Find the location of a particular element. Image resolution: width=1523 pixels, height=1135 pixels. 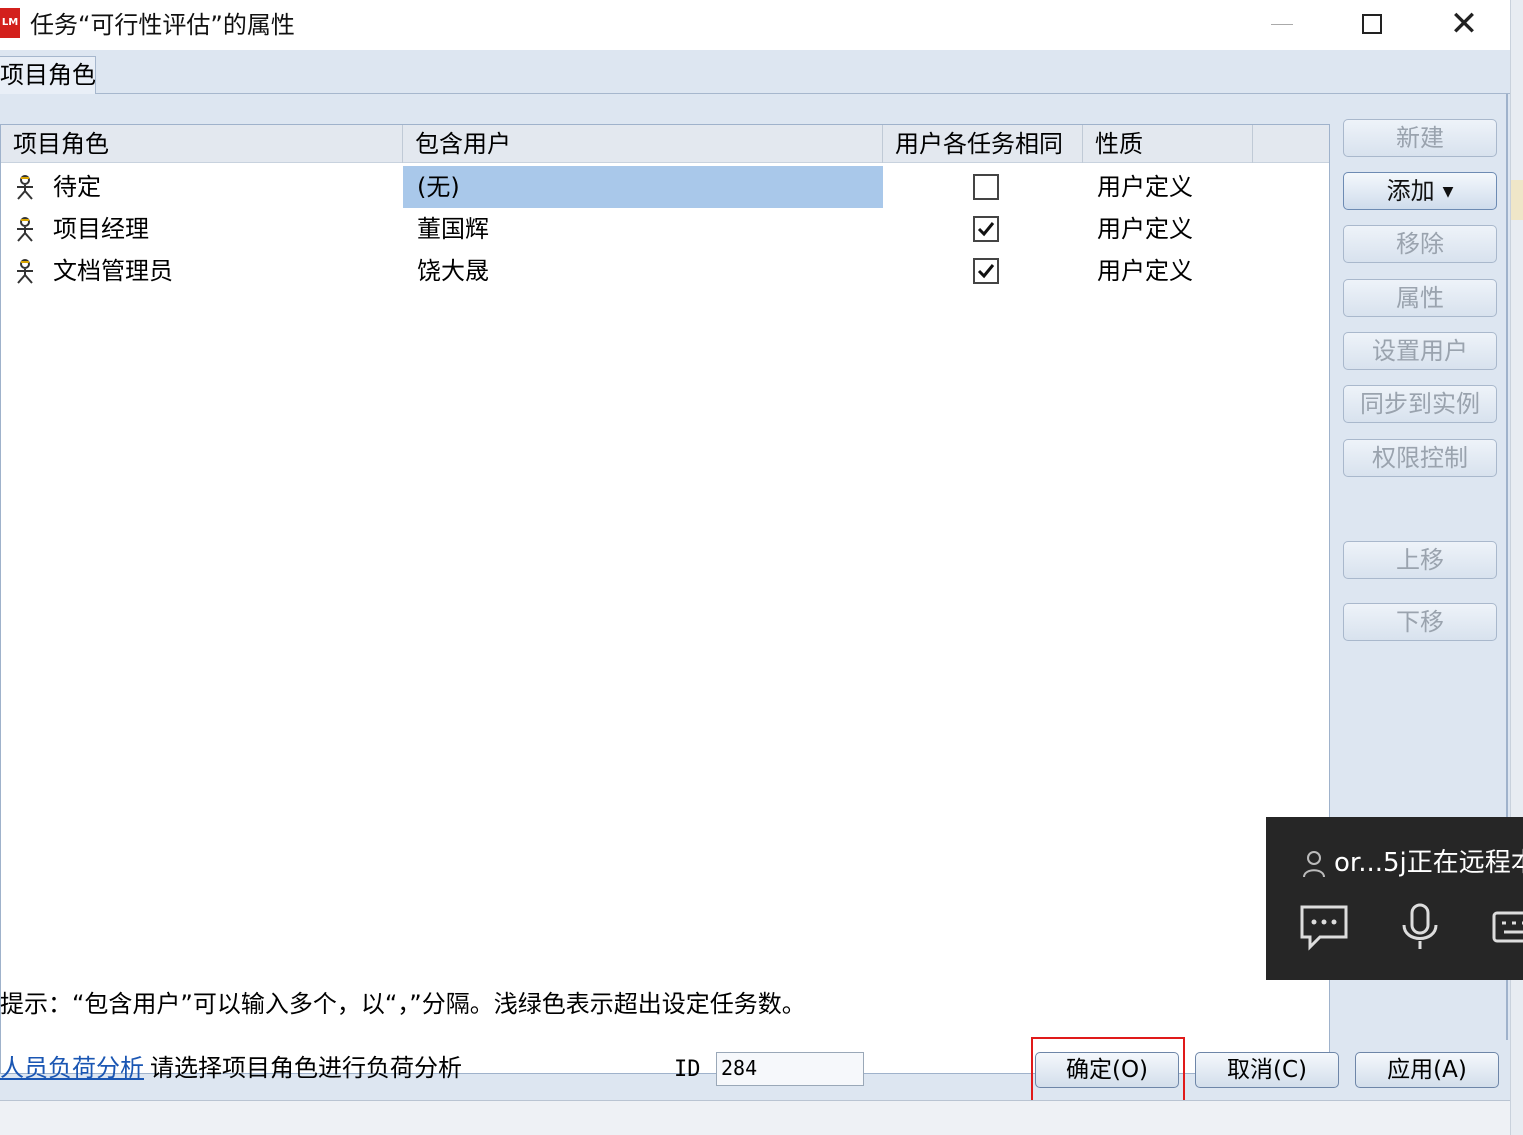

keyboard-icon is located at coordinates (1506, 927).